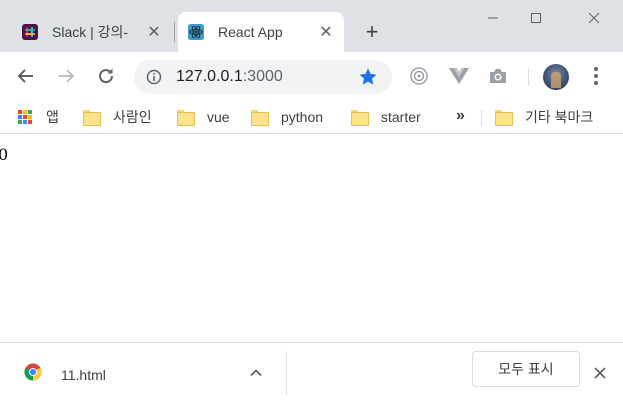 Image resolution: width=623 pixels, height=402 pixels. Describe the element at coordinates (30, 32) in the screenshot. I see `slack-icon` at that location.